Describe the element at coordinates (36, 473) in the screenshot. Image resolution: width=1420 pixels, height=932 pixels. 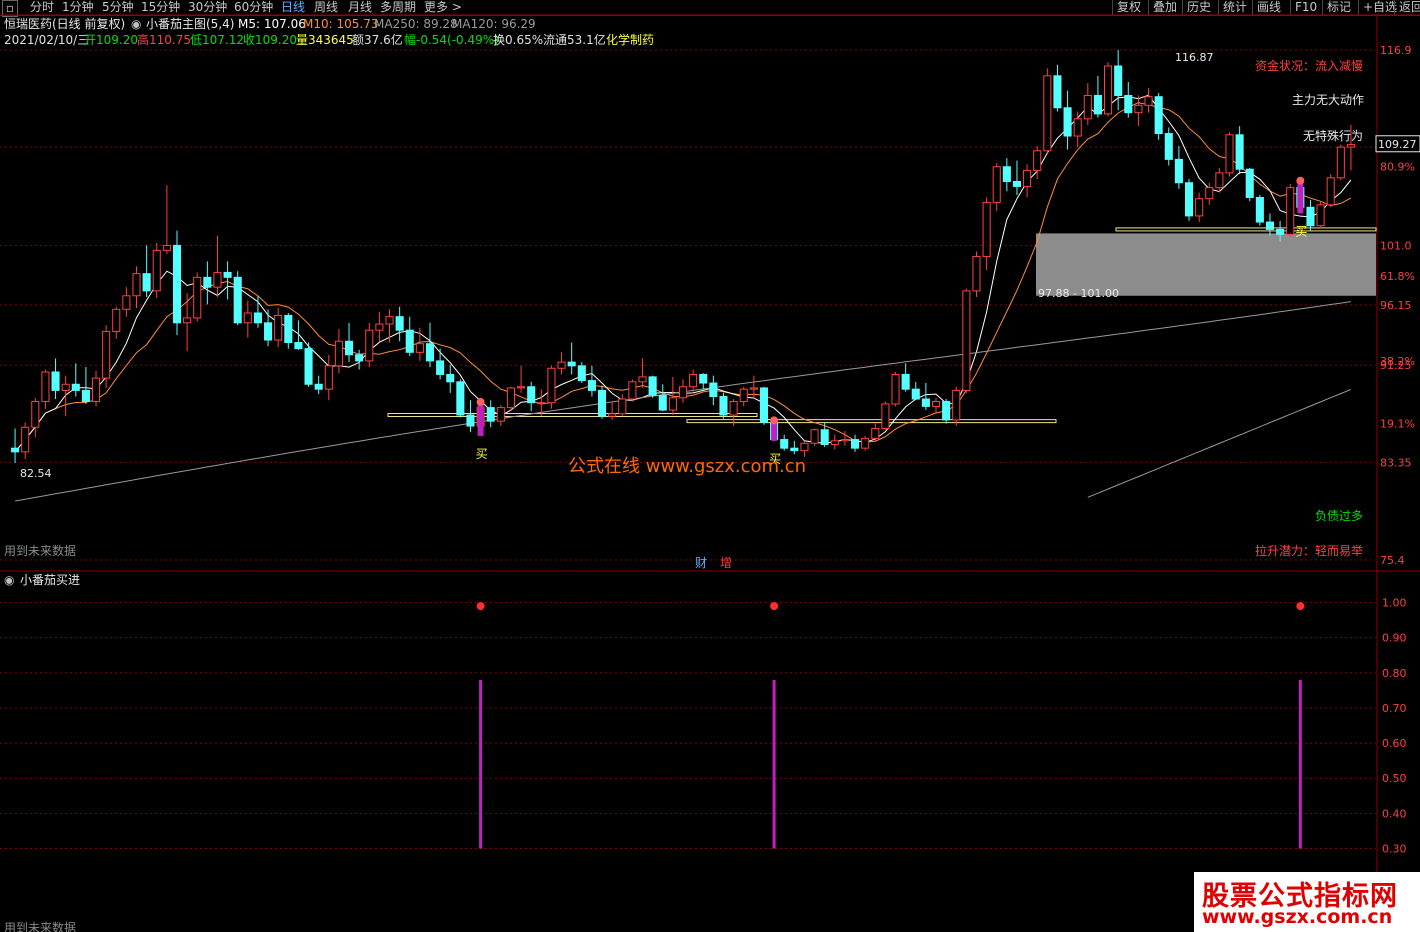
I see `low-price-label: 82.54` at that location.